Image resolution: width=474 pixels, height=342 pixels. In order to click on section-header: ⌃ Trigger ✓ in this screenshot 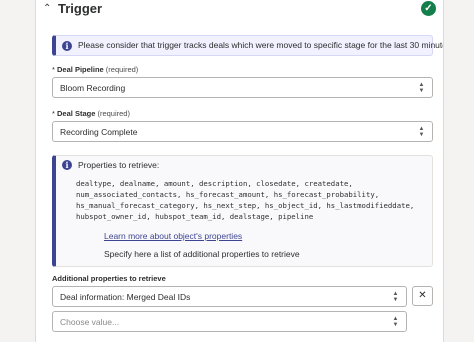, I will do `click(239, 10)`.